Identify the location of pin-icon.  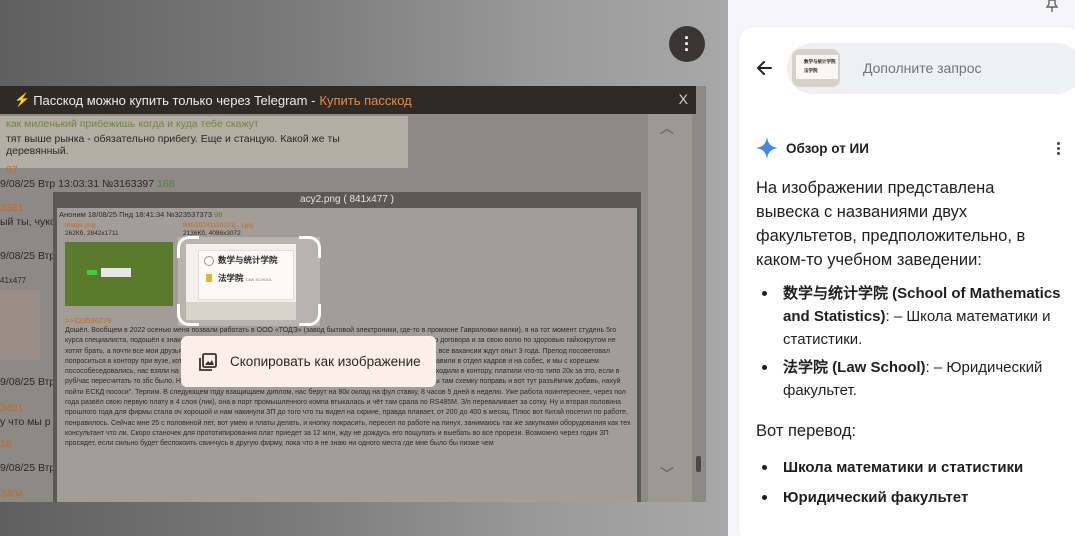
(1052, 6).